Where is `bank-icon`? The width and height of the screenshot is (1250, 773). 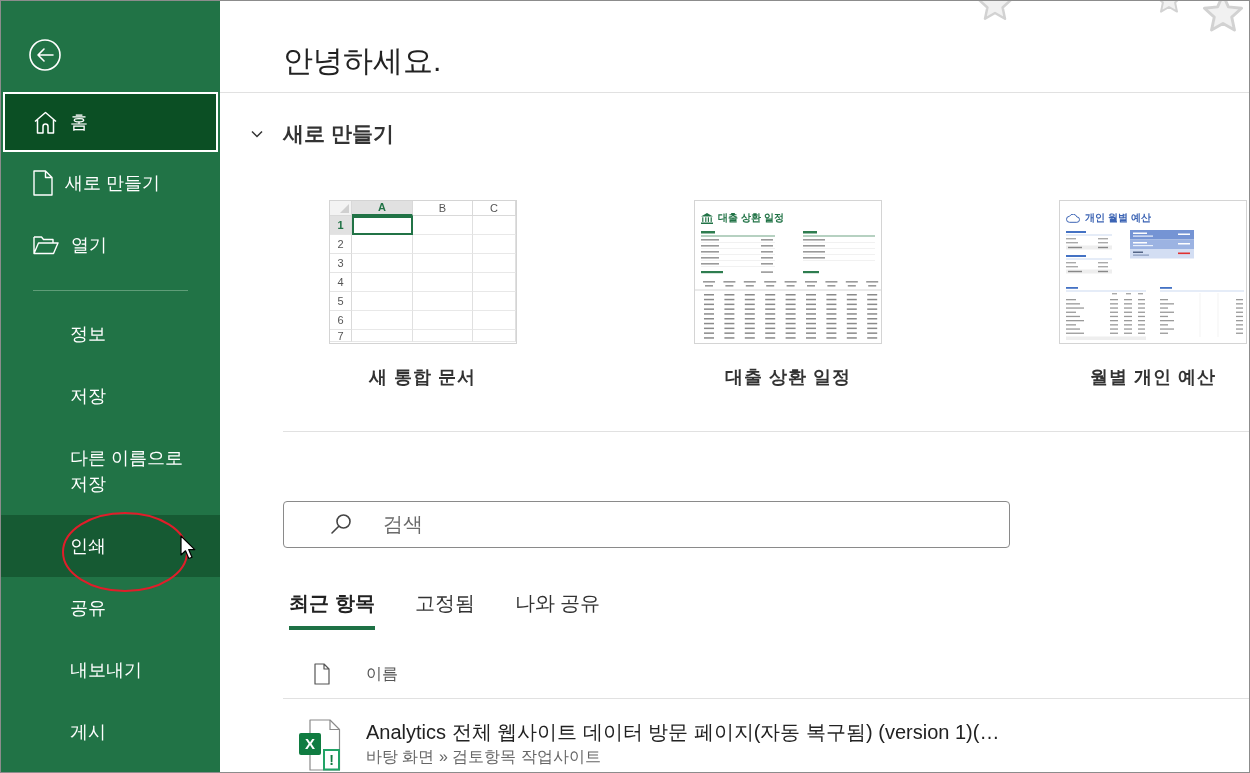
bank-icon is located at coordinates (707, 218).